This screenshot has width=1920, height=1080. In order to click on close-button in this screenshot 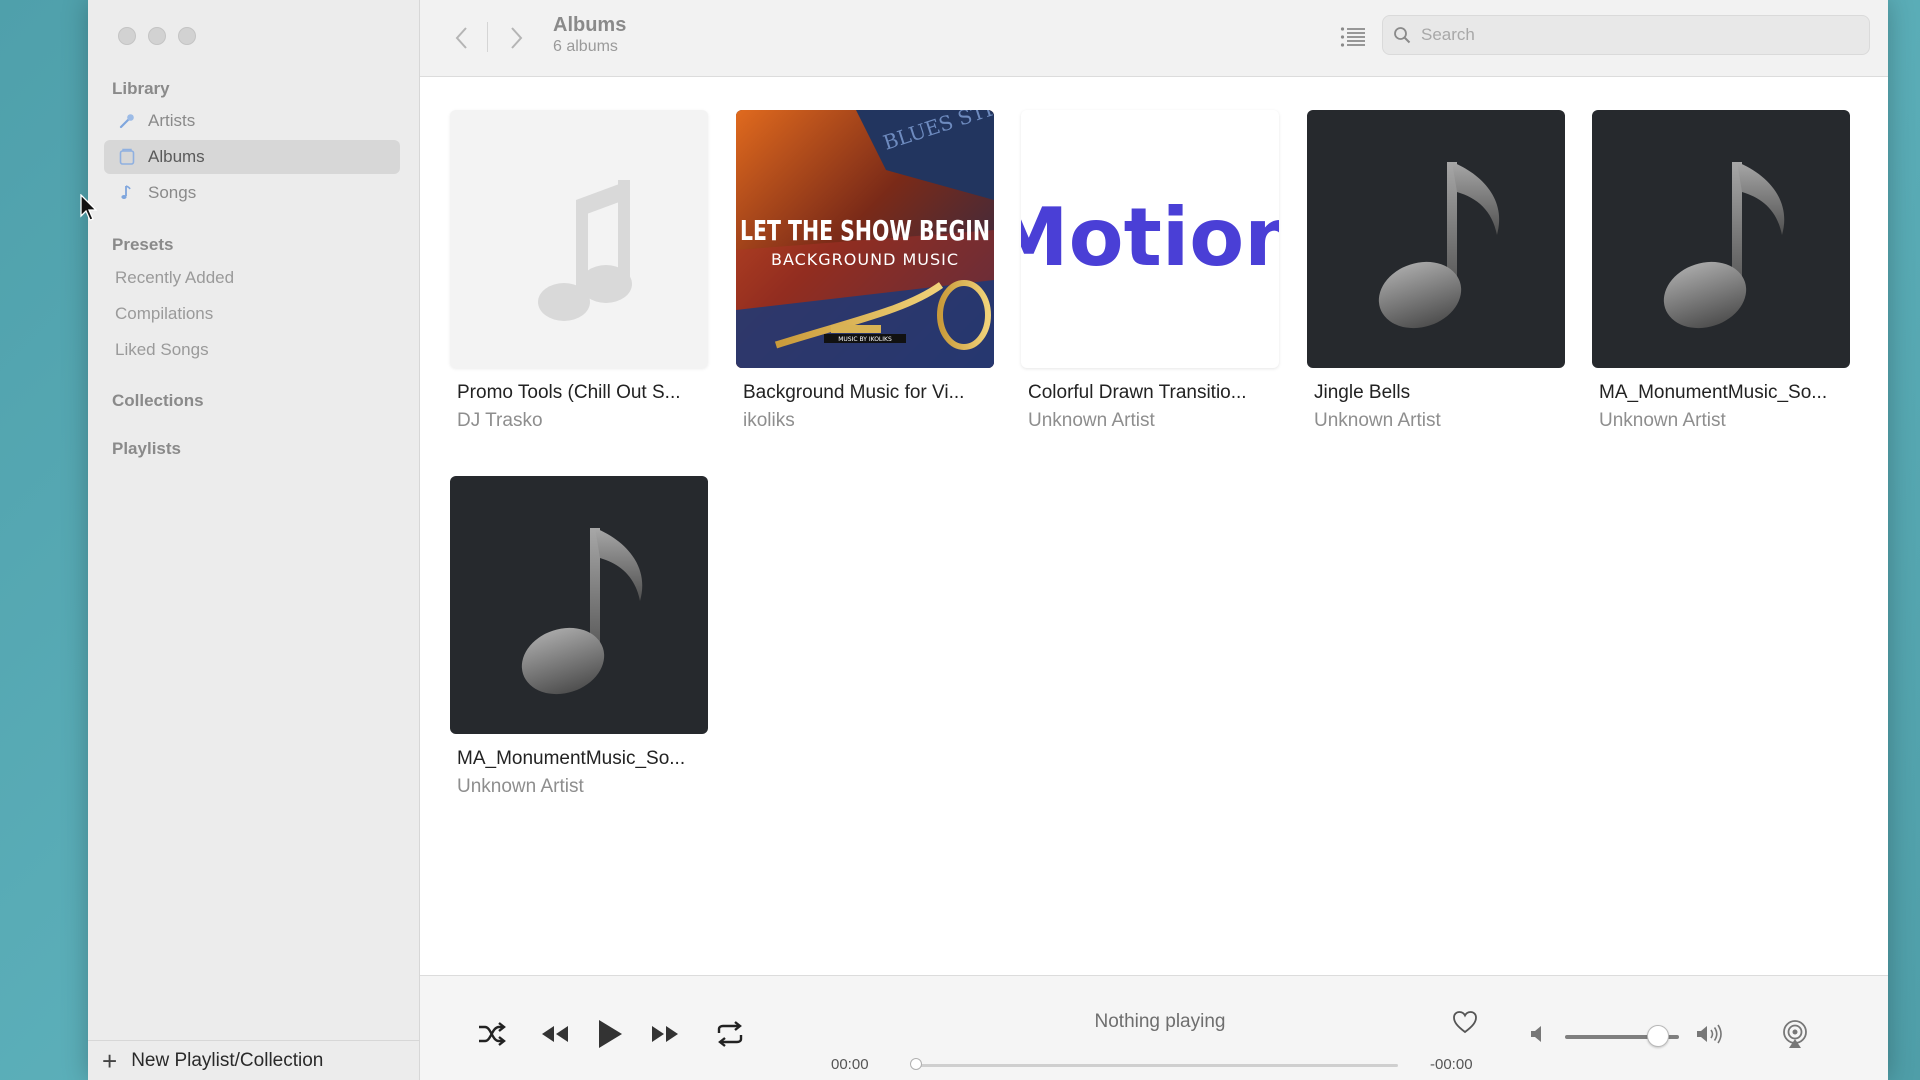, I will do `click(127, 36)`.